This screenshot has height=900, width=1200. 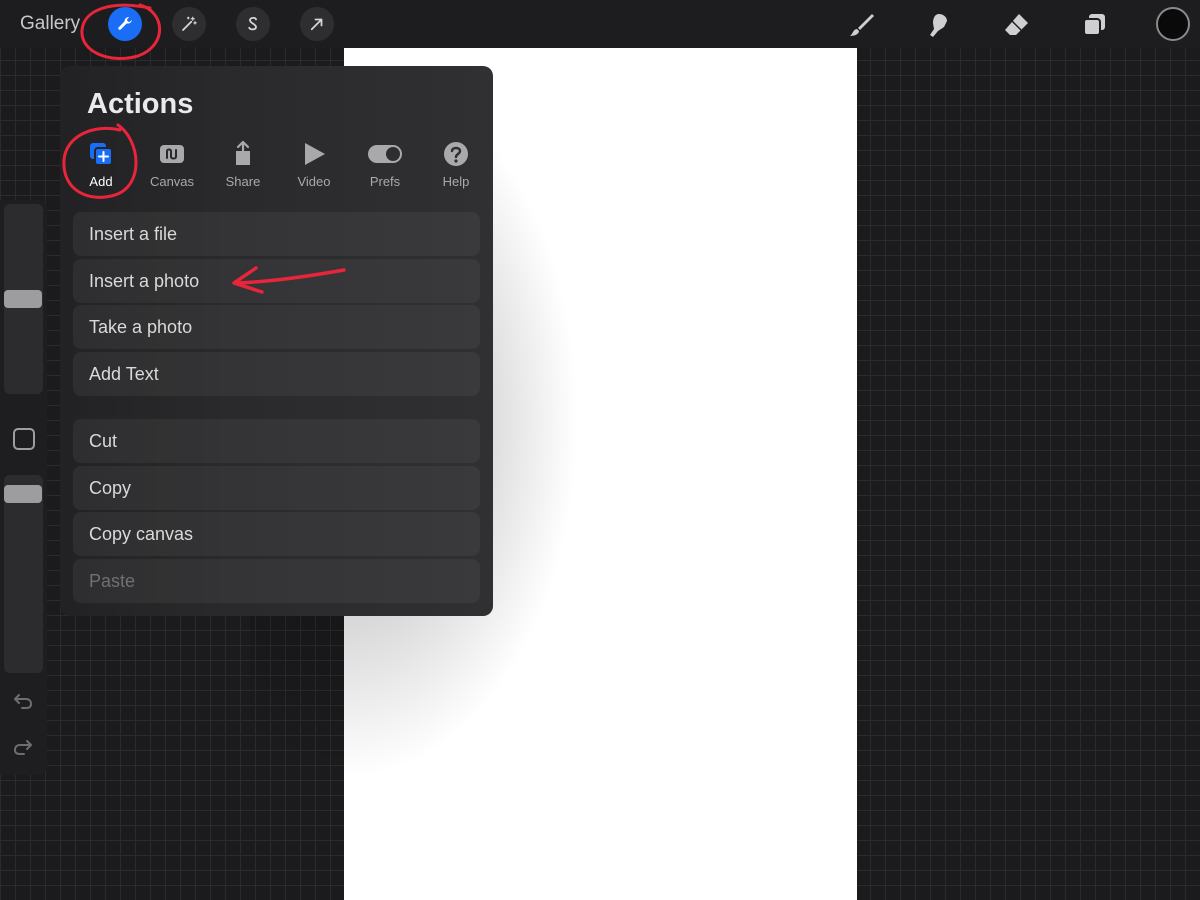 I want to click on left-sidebar, so click(x=23, y=487).